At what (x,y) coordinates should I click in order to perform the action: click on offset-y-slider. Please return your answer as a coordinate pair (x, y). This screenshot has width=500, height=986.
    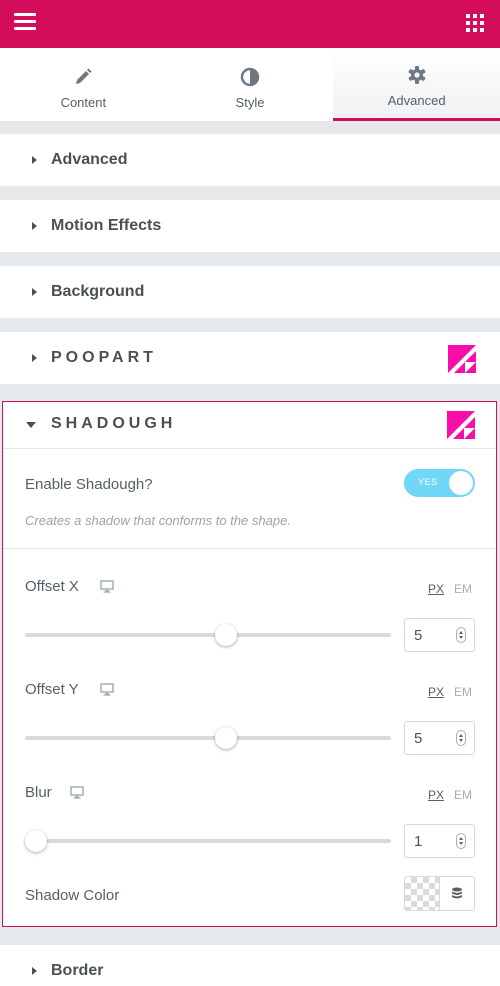
    Looking at the image, I should click on (208, 738).